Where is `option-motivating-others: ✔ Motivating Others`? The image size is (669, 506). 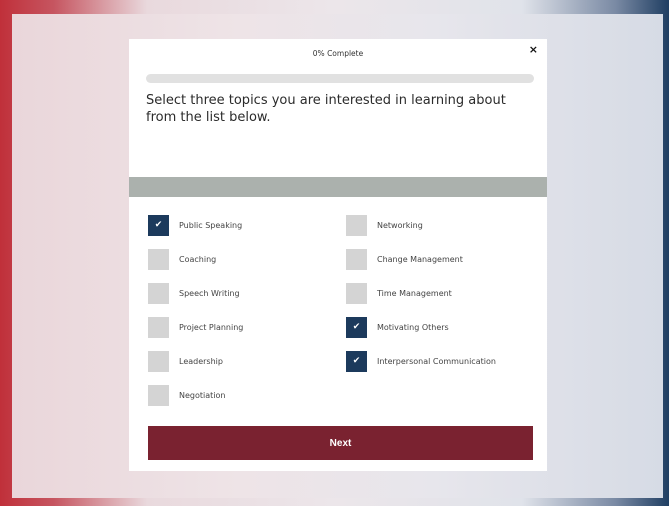
option-motivating-others: ✔ Motivating Others is located at coordinates (397, 327).